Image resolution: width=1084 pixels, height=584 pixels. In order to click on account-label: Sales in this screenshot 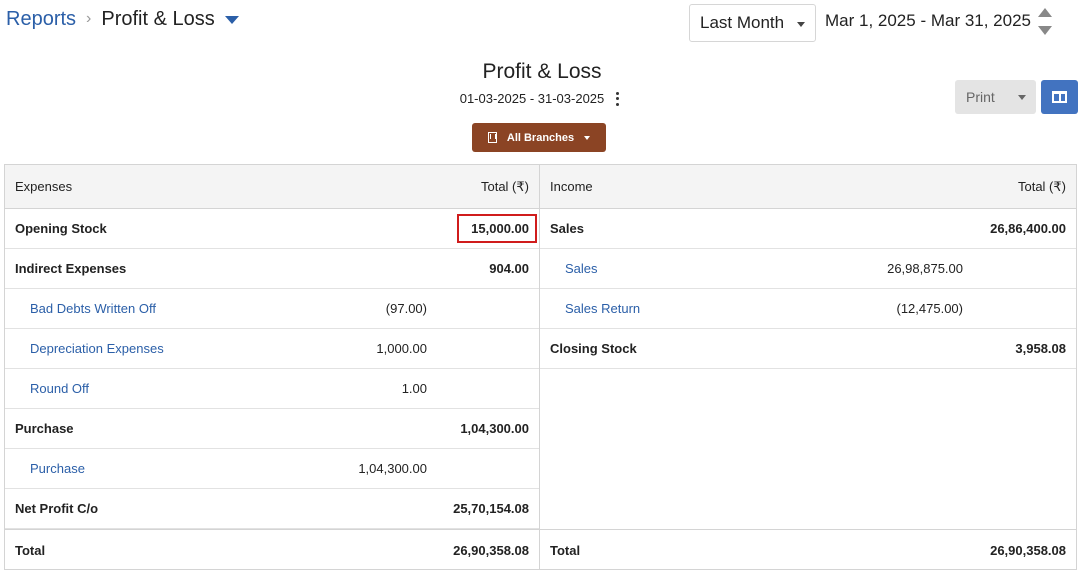, I will do `click(567, 228)`.